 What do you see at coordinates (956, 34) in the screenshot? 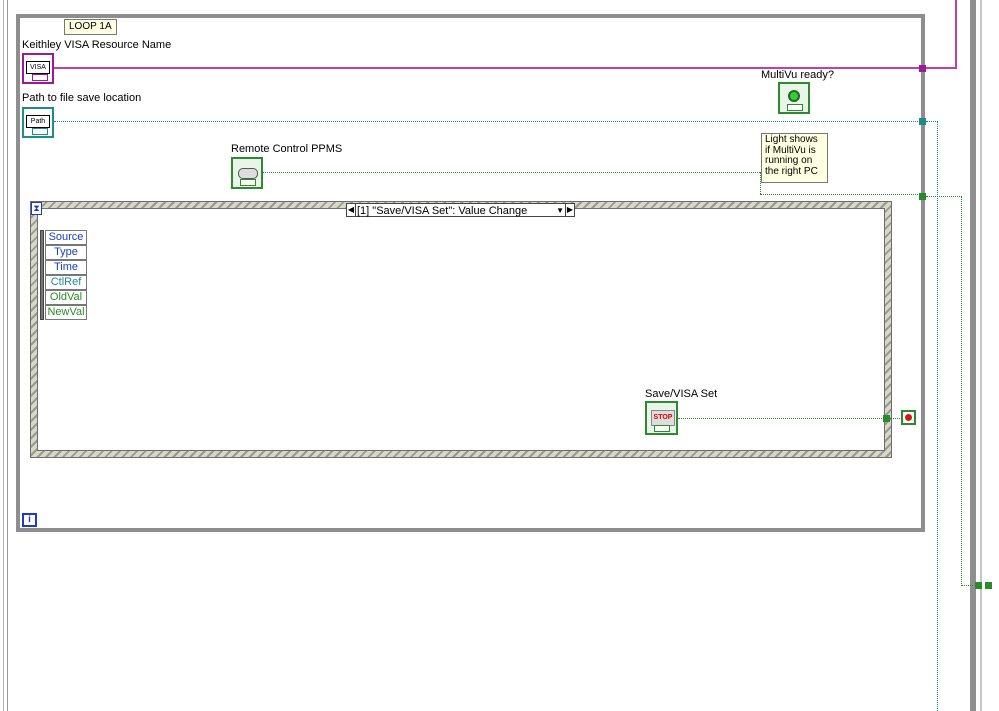
I see `visa-wire-vertical` at bounding box center [956, 34].